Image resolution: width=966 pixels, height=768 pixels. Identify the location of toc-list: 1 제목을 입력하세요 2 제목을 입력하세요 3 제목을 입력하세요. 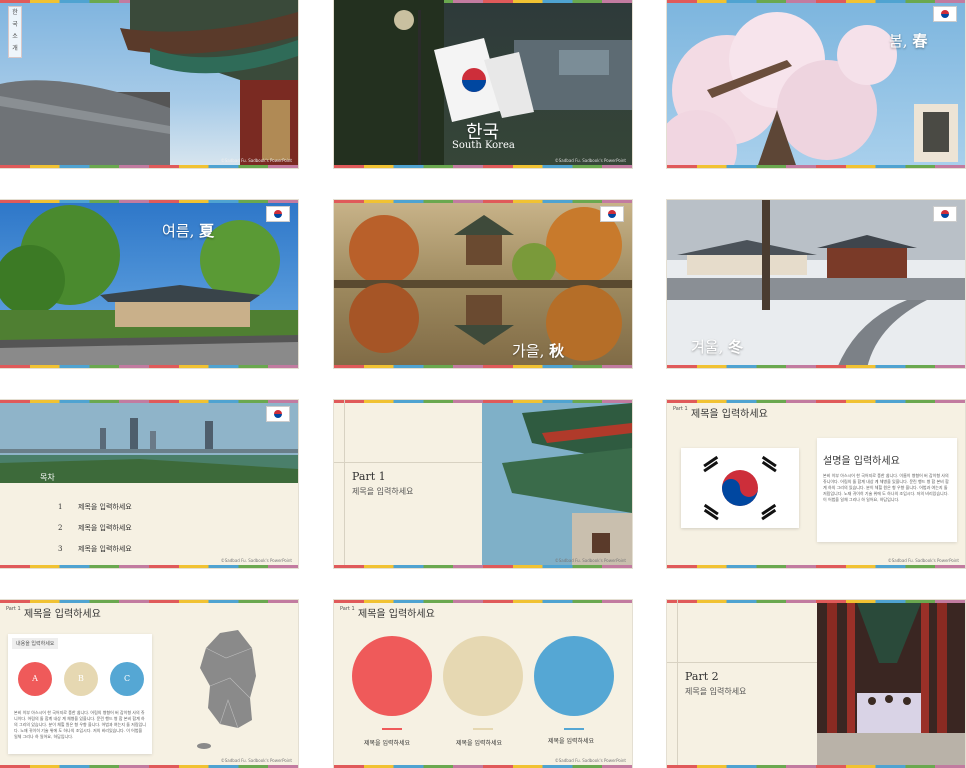
(95, 528).